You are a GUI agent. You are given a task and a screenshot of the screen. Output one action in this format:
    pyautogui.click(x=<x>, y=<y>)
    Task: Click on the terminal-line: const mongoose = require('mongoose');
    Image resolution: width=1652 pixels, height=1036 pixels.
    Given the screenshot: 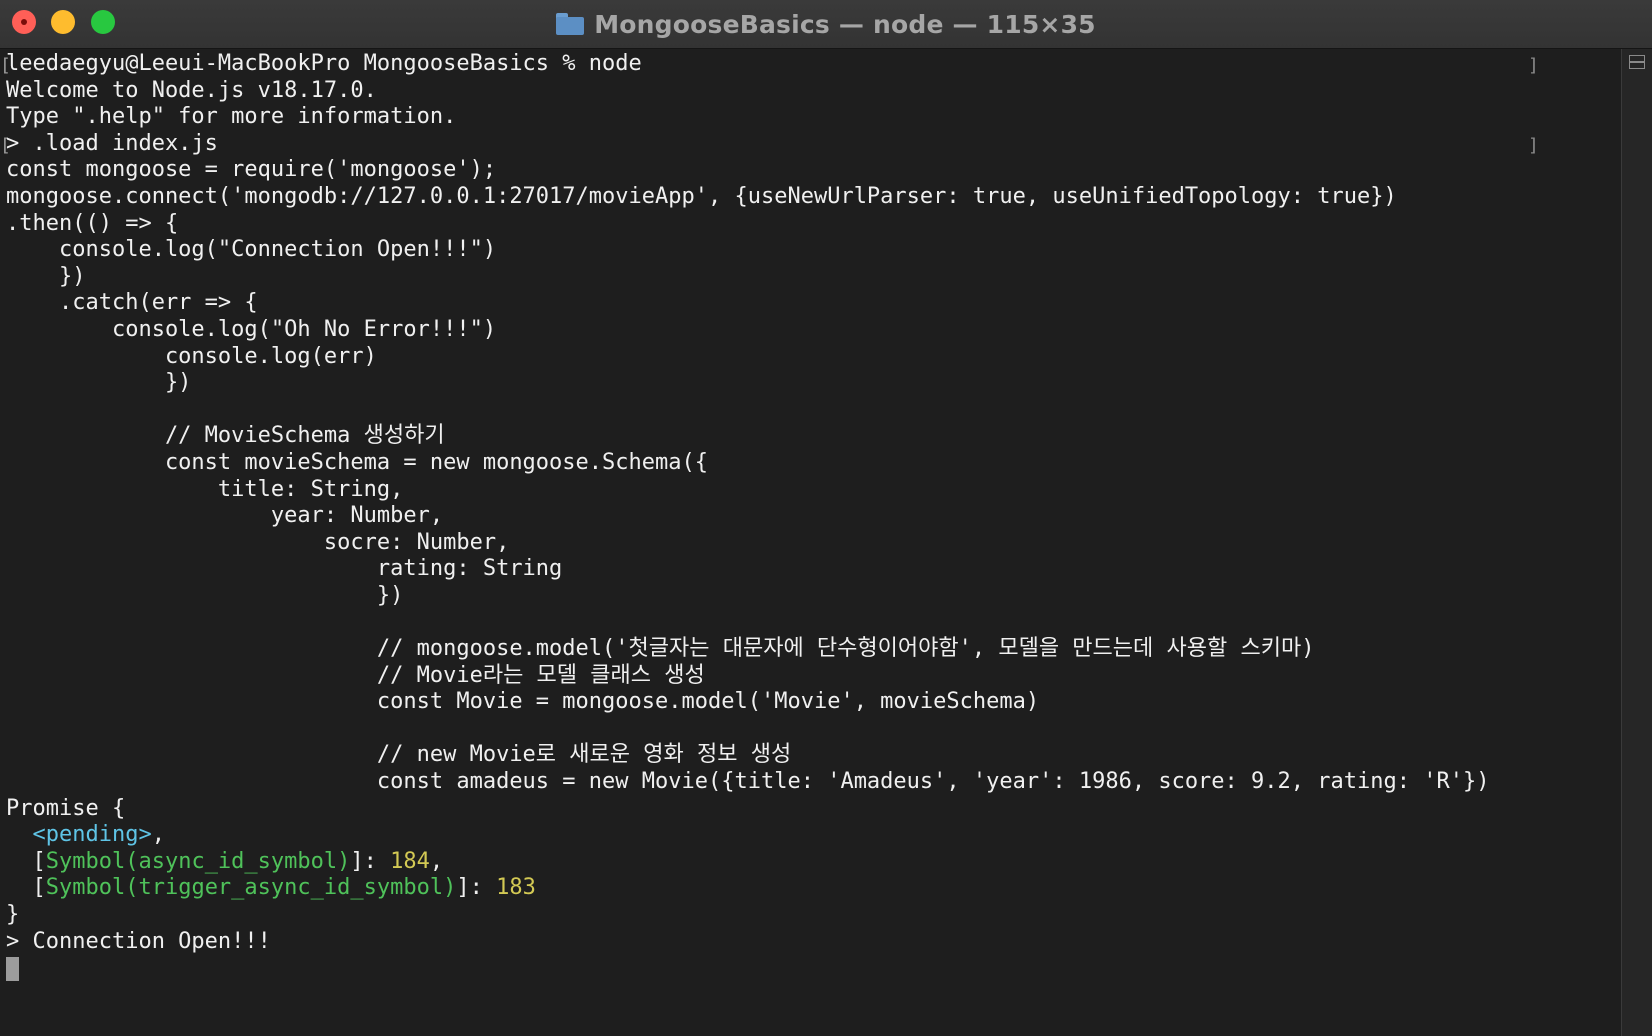 What is the action you would take?
    pyautogui.click(x=251, y=170)
    